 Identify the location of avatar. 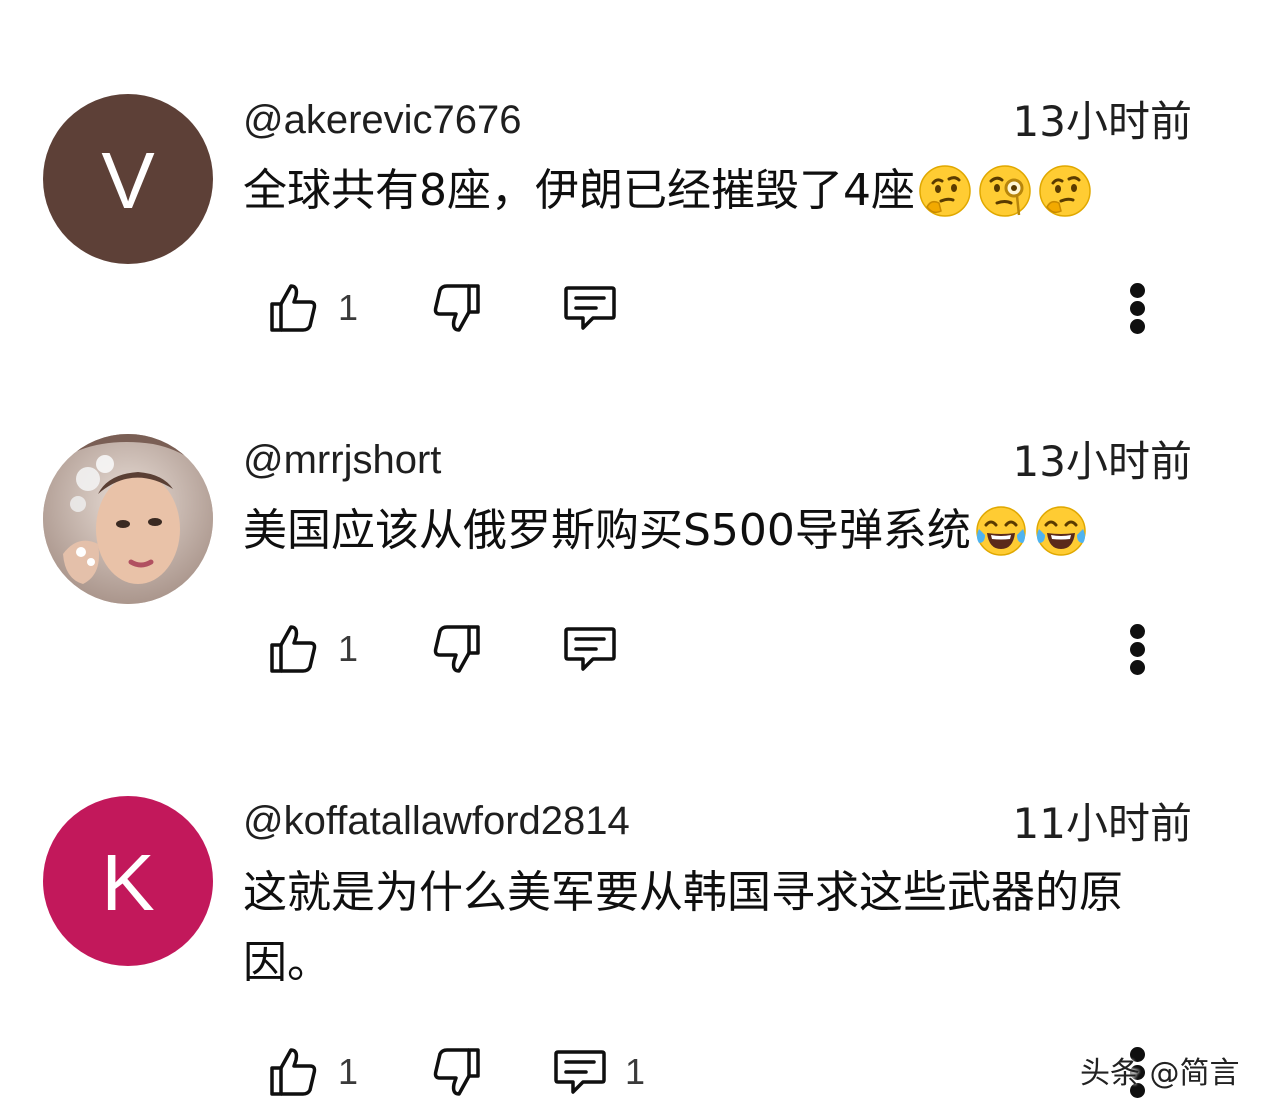
(128, 519).